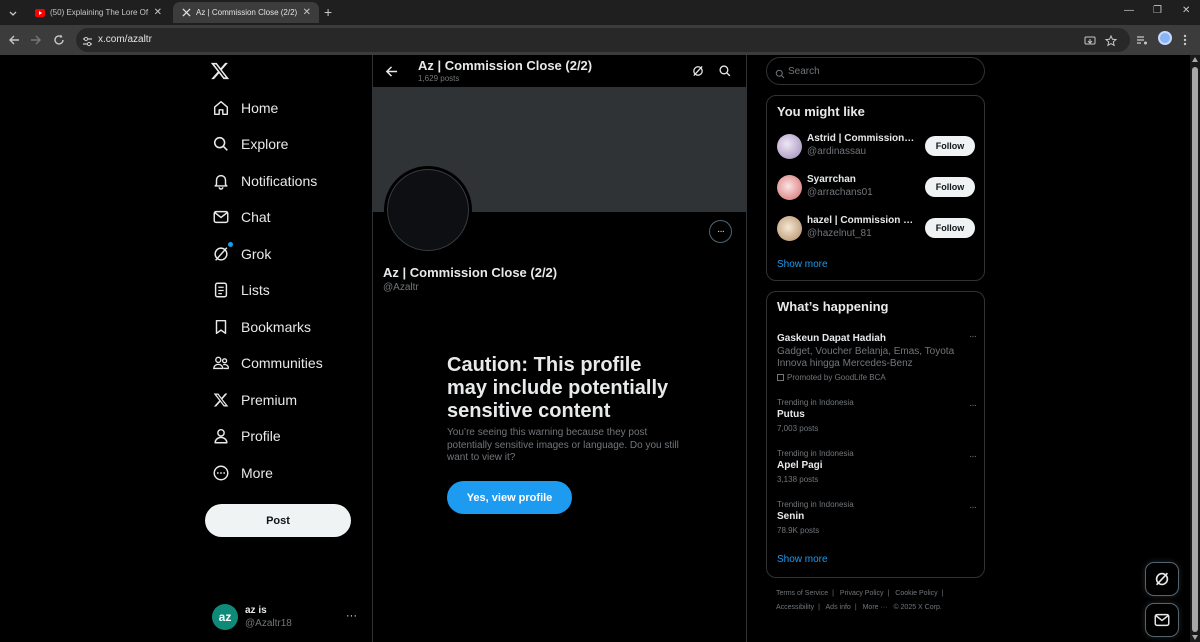 The image size is (1200, 642). Describe the element at coordinates (278, 520) in the screenshot. I see `post-button: Post` at that location.